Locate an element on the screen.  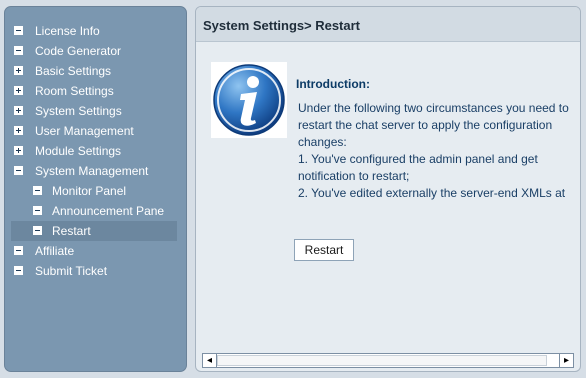
sidebar-item-basic-settings: Basic Settings is located at coordinates (94, 71).